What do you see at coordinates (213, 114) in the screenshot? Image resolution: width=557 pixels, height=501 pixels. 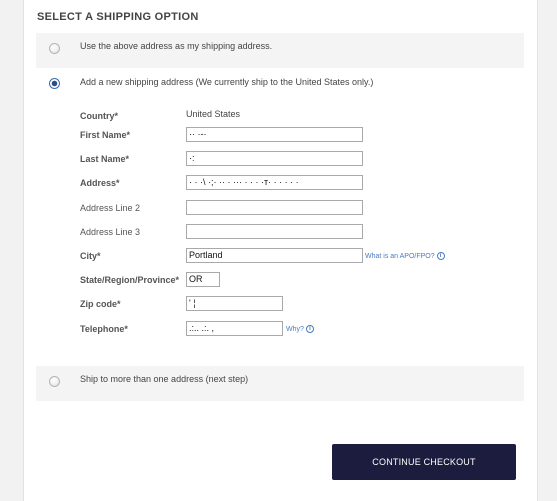 I see `country-value: United States` at bounding box center [213, 114].